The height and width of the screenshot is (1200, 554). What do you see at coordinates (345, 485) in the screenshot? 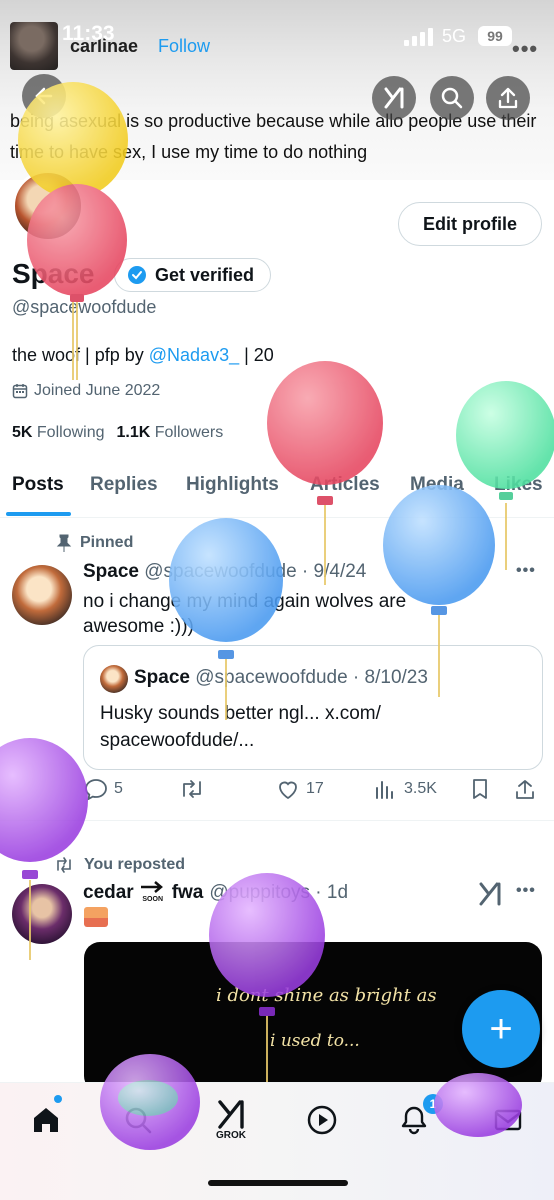
I see `tab-articles: Articles` at bounding box center [345, 485].